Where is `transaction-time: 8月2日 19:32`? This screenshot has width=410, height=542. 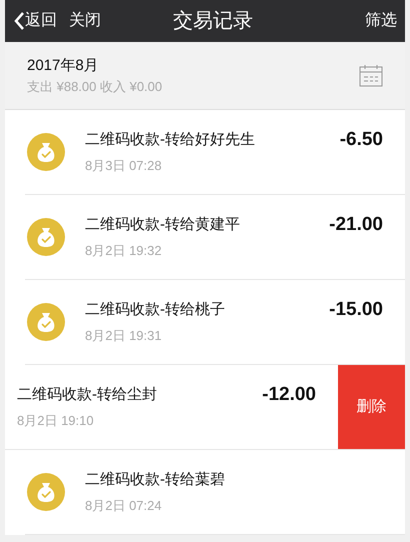
transaction-time: 8月2日 19:32 is located at coordinates (124, 251).